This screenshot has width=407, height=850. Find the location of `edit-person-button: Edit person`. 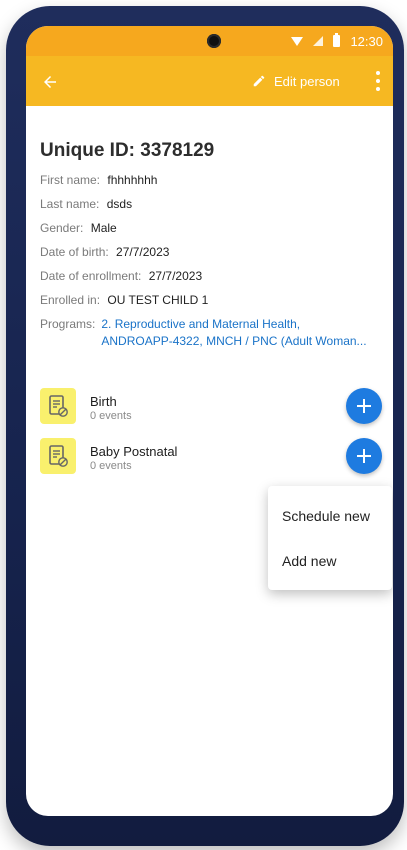

edit-person-button: Edit person is located at coordinates (296, 81).